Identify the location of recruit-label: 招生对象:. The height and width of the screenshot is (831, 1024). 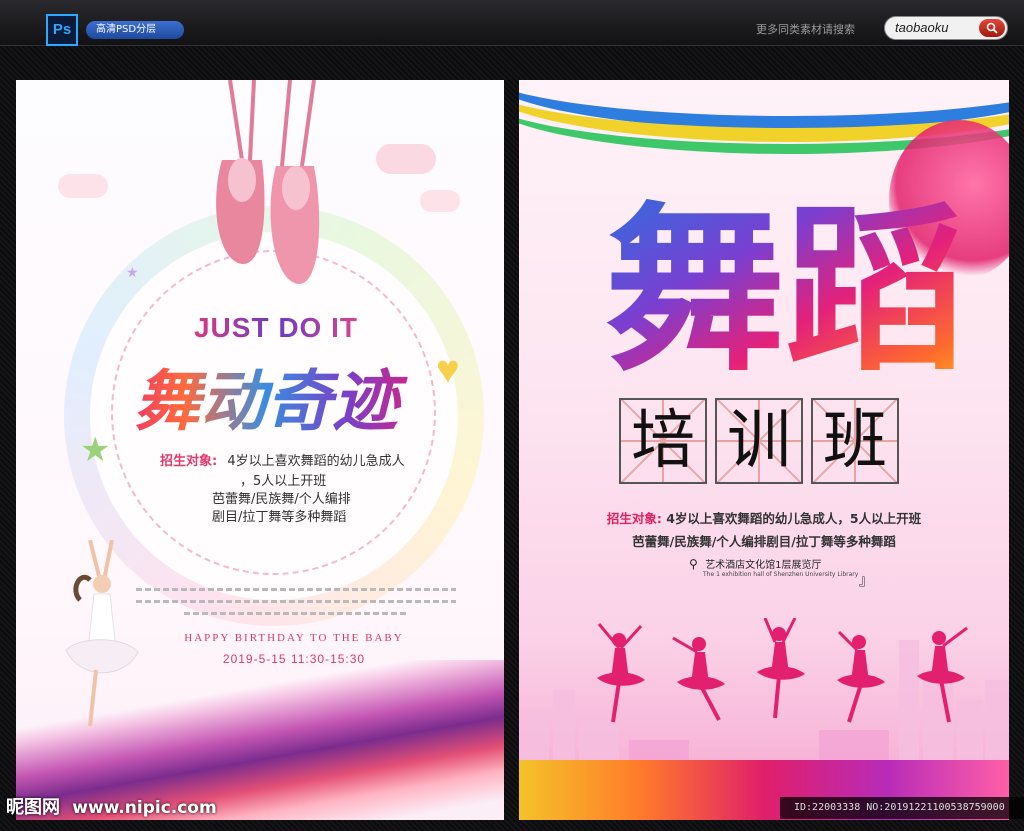
(189, 461).